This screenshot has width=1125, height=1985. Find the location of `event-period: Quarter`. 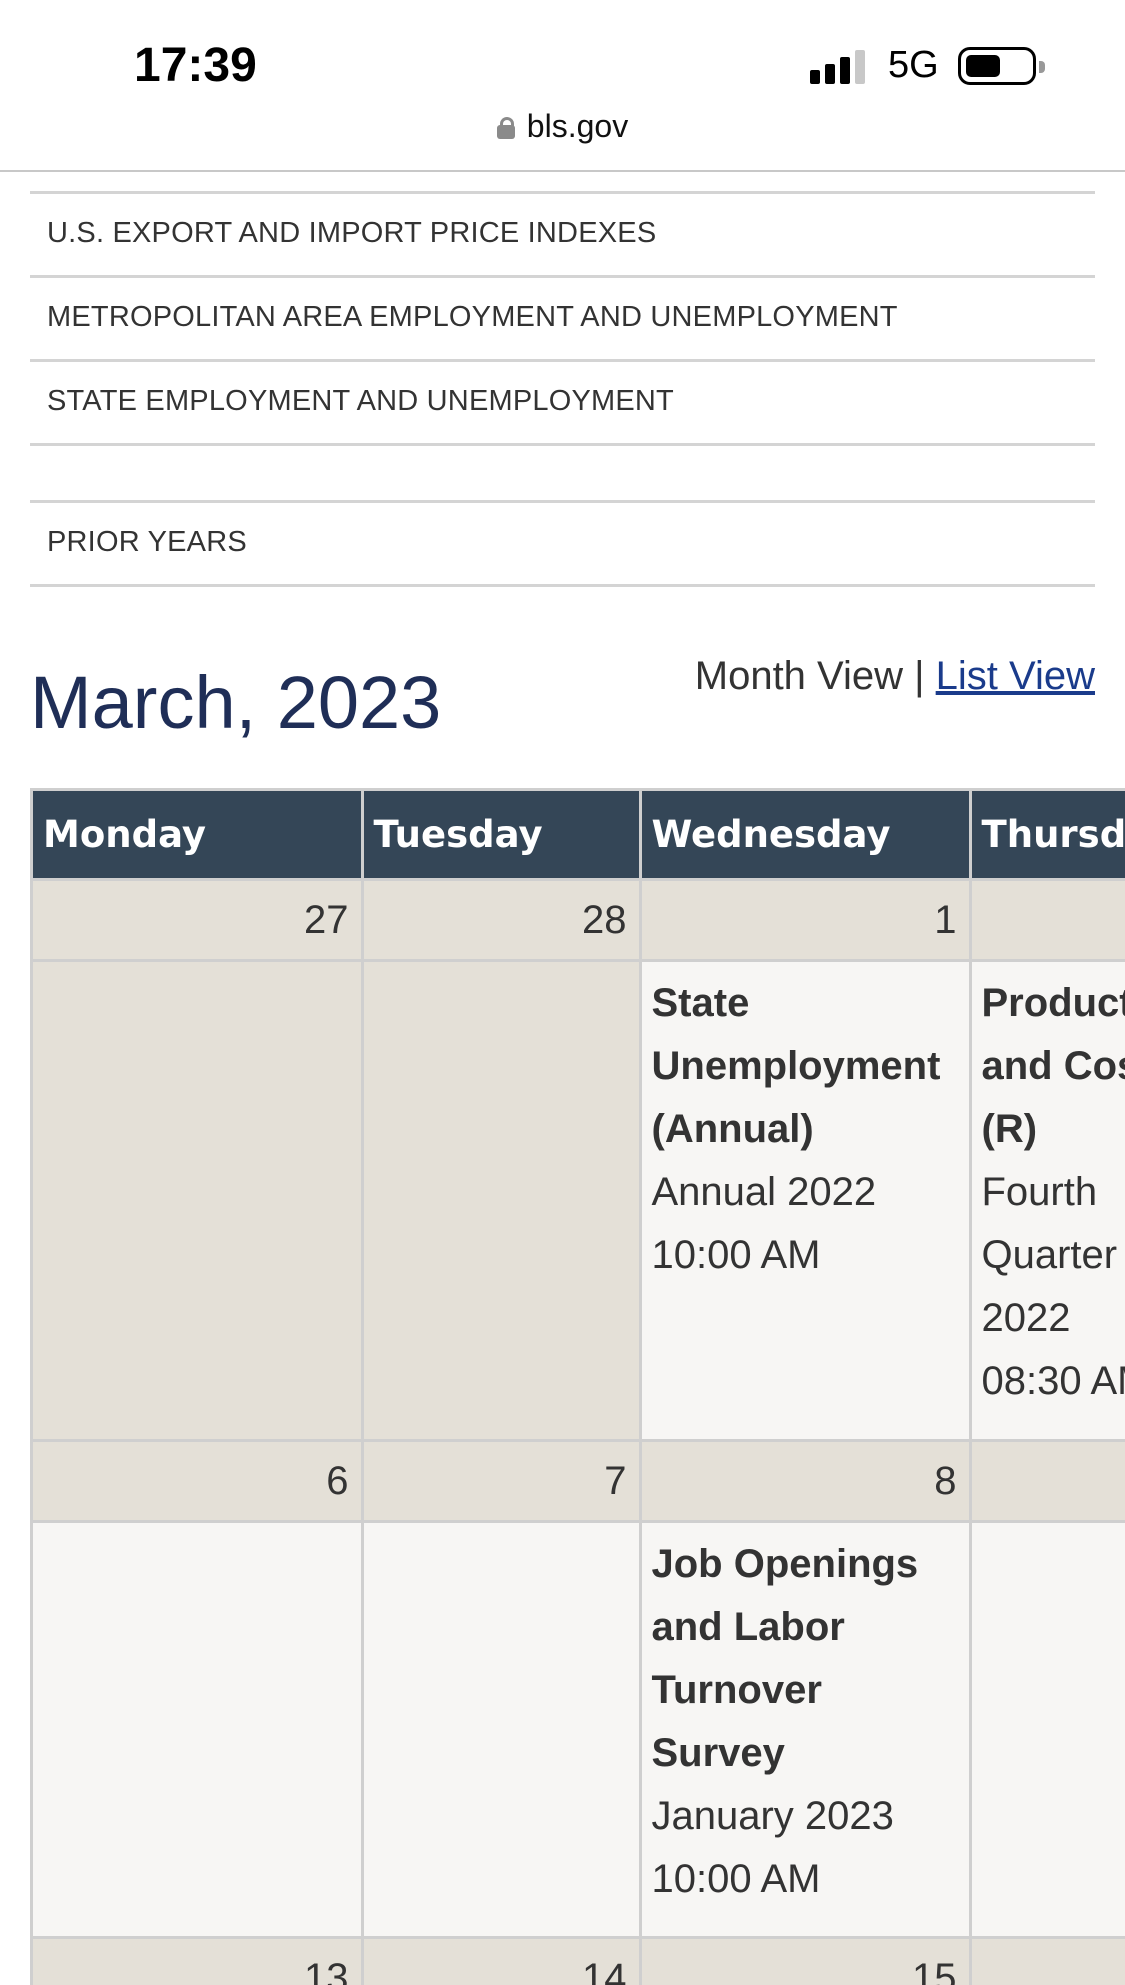

event-period: Quarter is located at coordinates (1049, 1255).